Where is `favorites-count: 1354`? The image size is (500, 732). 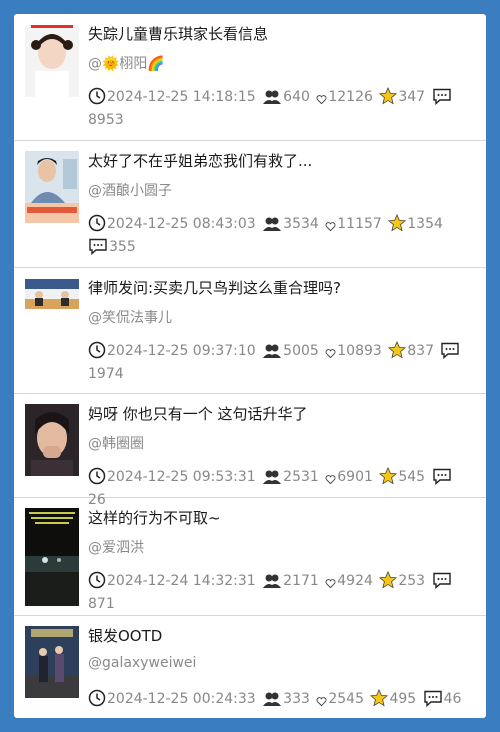 favorites-count: 1354 is located at coordinates (425, 224).